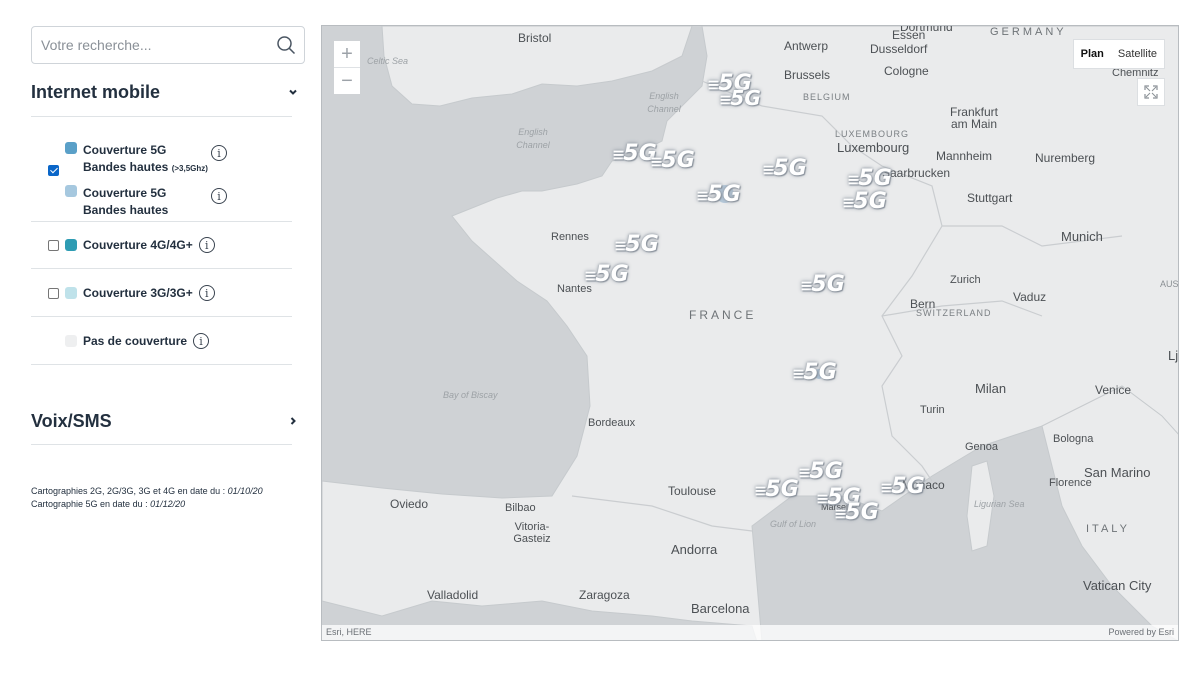 This screenshot has width=1200, height=675. I want to click on layer-3g-label: Couverture 3G/3G+, so click(138, 293).